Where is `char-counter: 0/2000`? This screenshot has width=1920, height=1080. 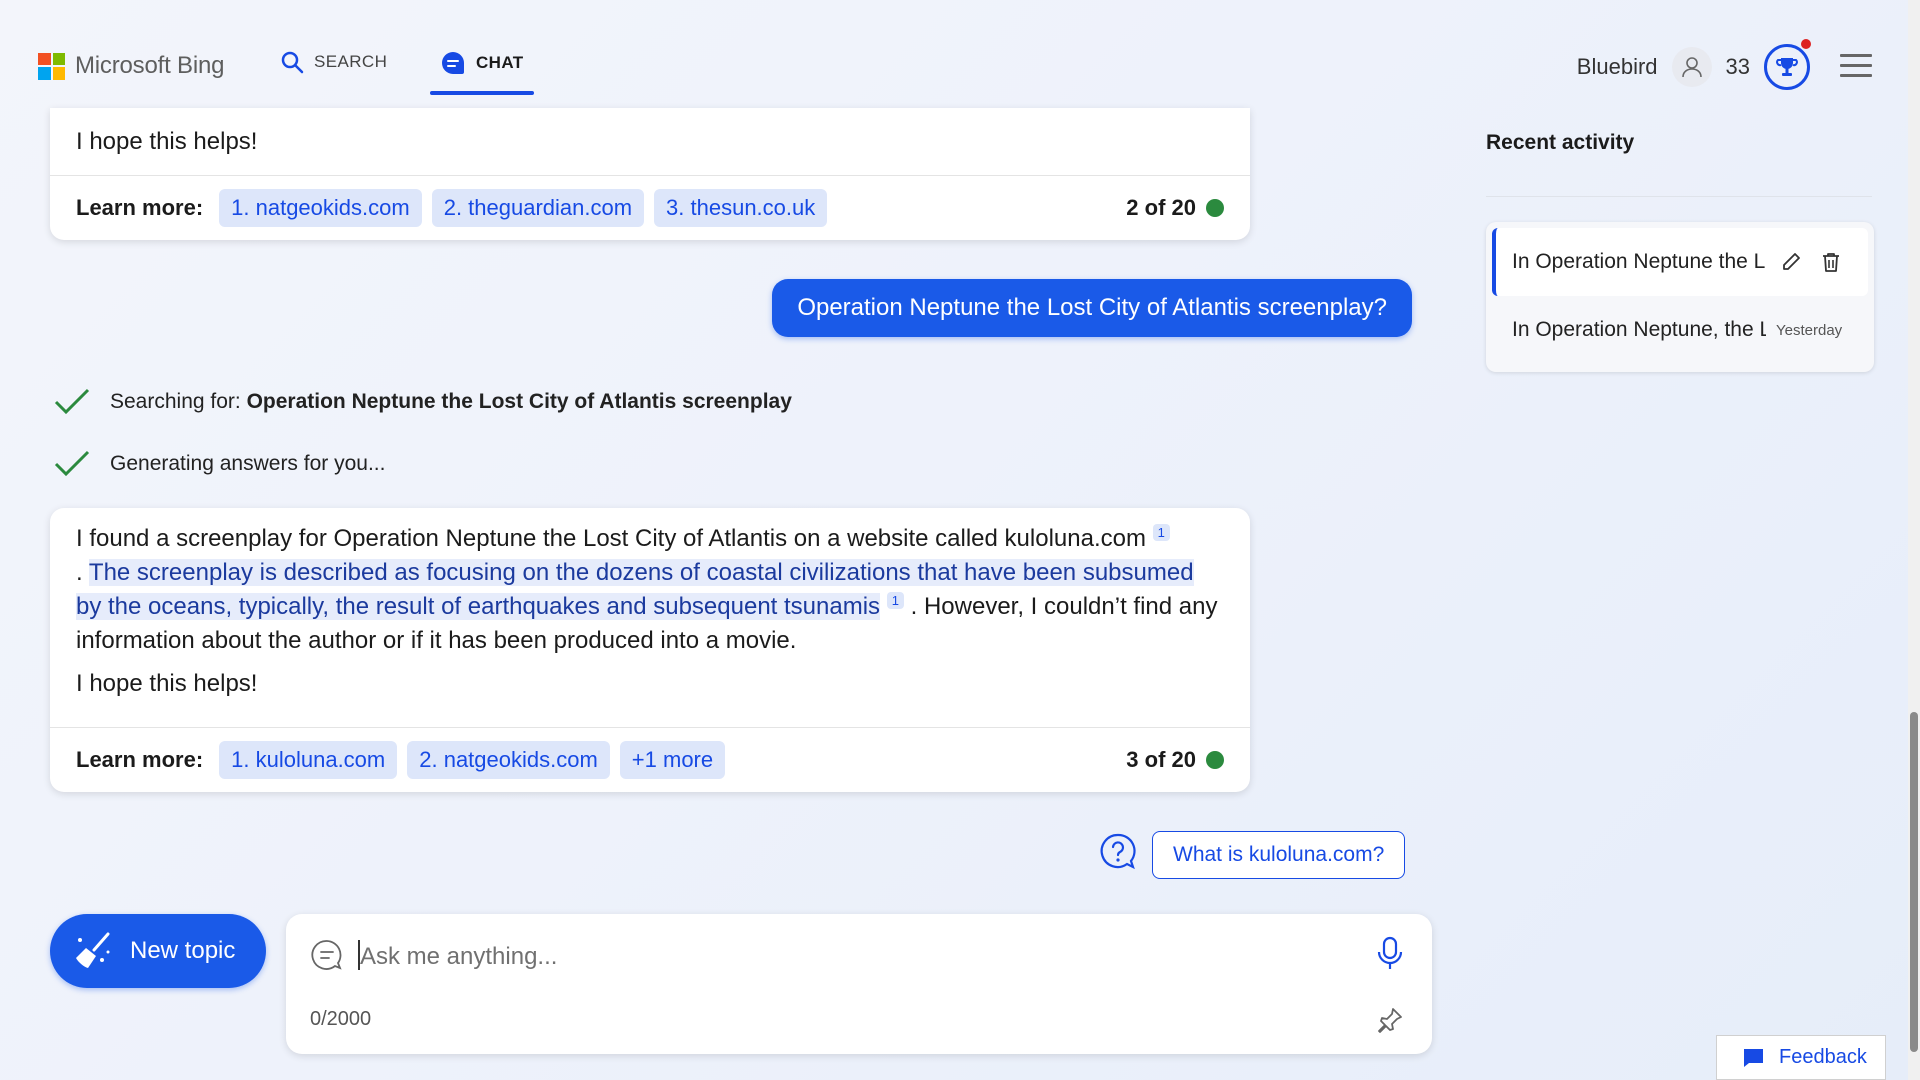
char-counter: 0/2000 is located at coordinates (341, 1019).